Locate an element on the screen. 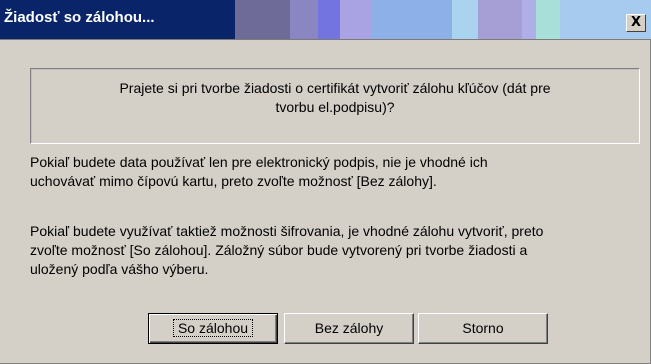  question-text-line-2: tvorbu el.podpisu)? is located at coordinates (335, 107).